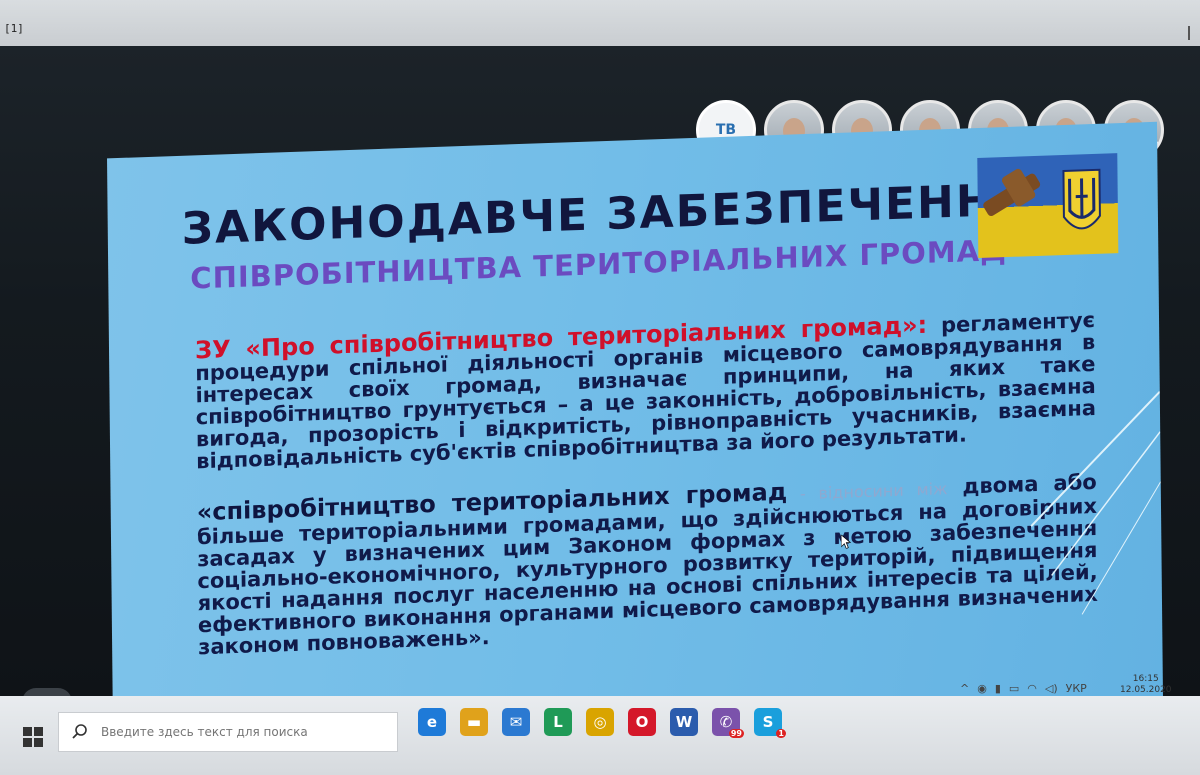  I want to click on ukraine-emblem-image, so click(1048, 206).